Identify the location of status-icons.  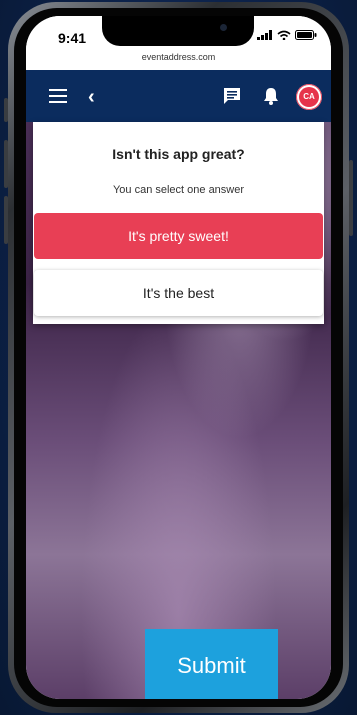
(287, 35).